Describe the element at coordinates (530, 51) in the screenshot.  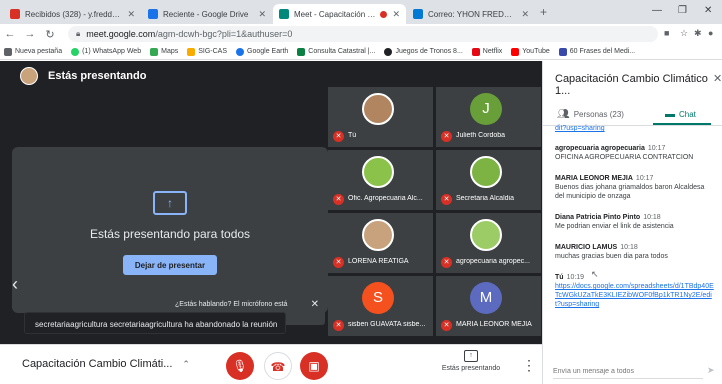
I see `bookmark-item: YouTube` at that location.